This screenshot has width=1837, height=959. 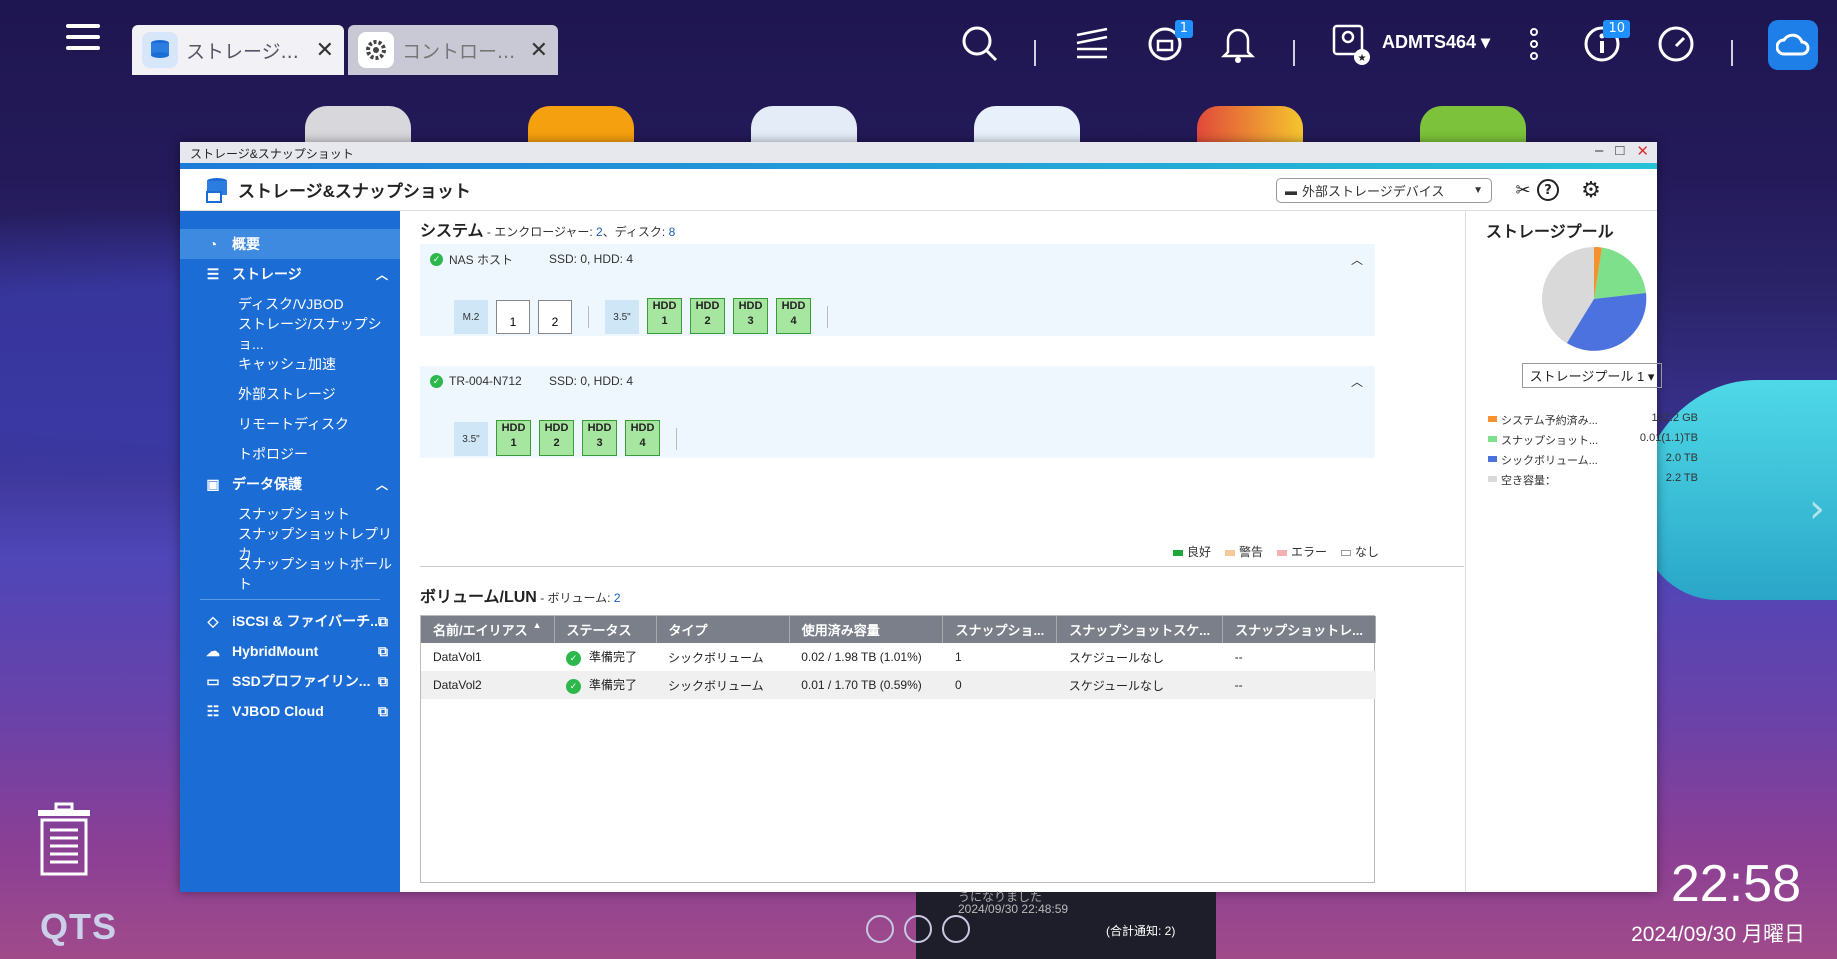 What do you see at coordinates (290, 681) in the screenshot?
I see `sidebar-link-ssd-profiling: ▭ SSDプロファイリン... ⧉` at bounding box center [290, 681].